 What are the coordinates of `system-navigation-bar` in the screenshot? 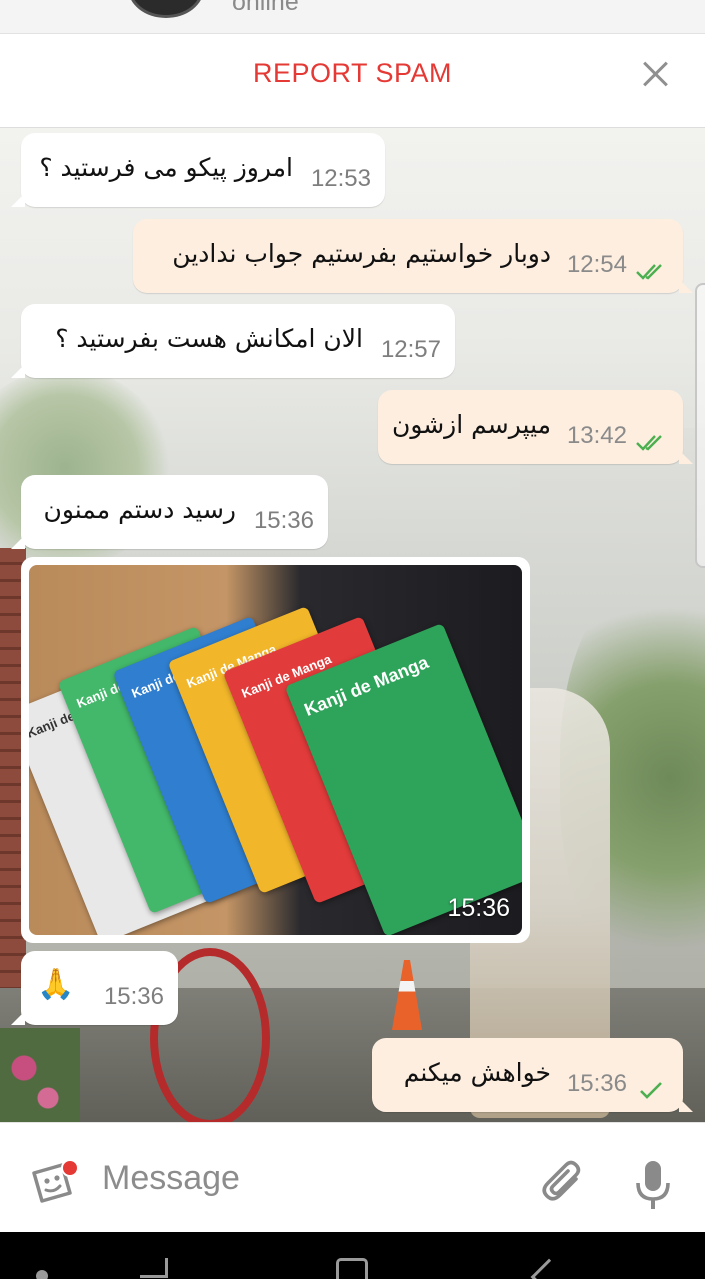 It's located at (352, 1255).